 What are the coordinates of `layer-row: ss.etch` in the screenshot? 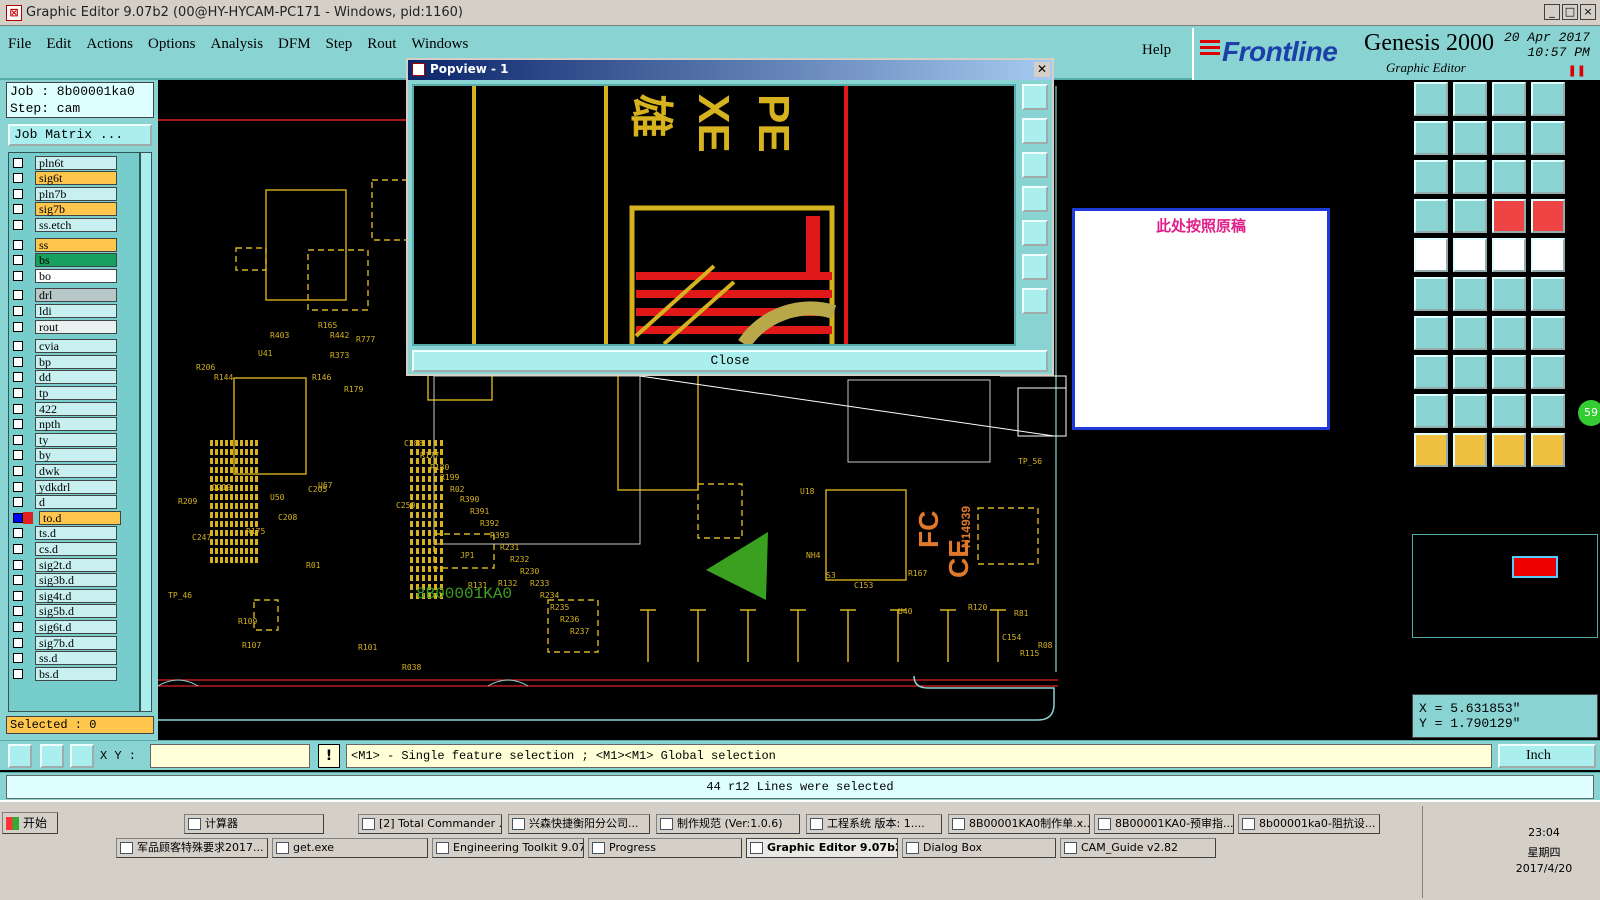 It's located at (74, 224).